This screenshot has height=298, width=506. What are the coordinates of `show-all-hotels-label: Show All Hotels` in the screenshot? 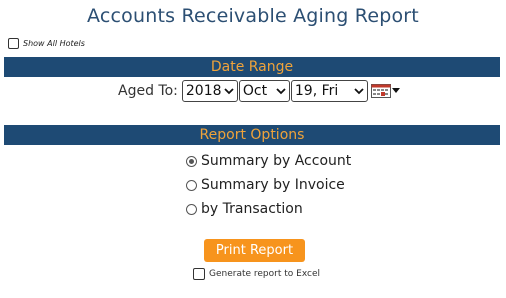 It's located at (54, 43).